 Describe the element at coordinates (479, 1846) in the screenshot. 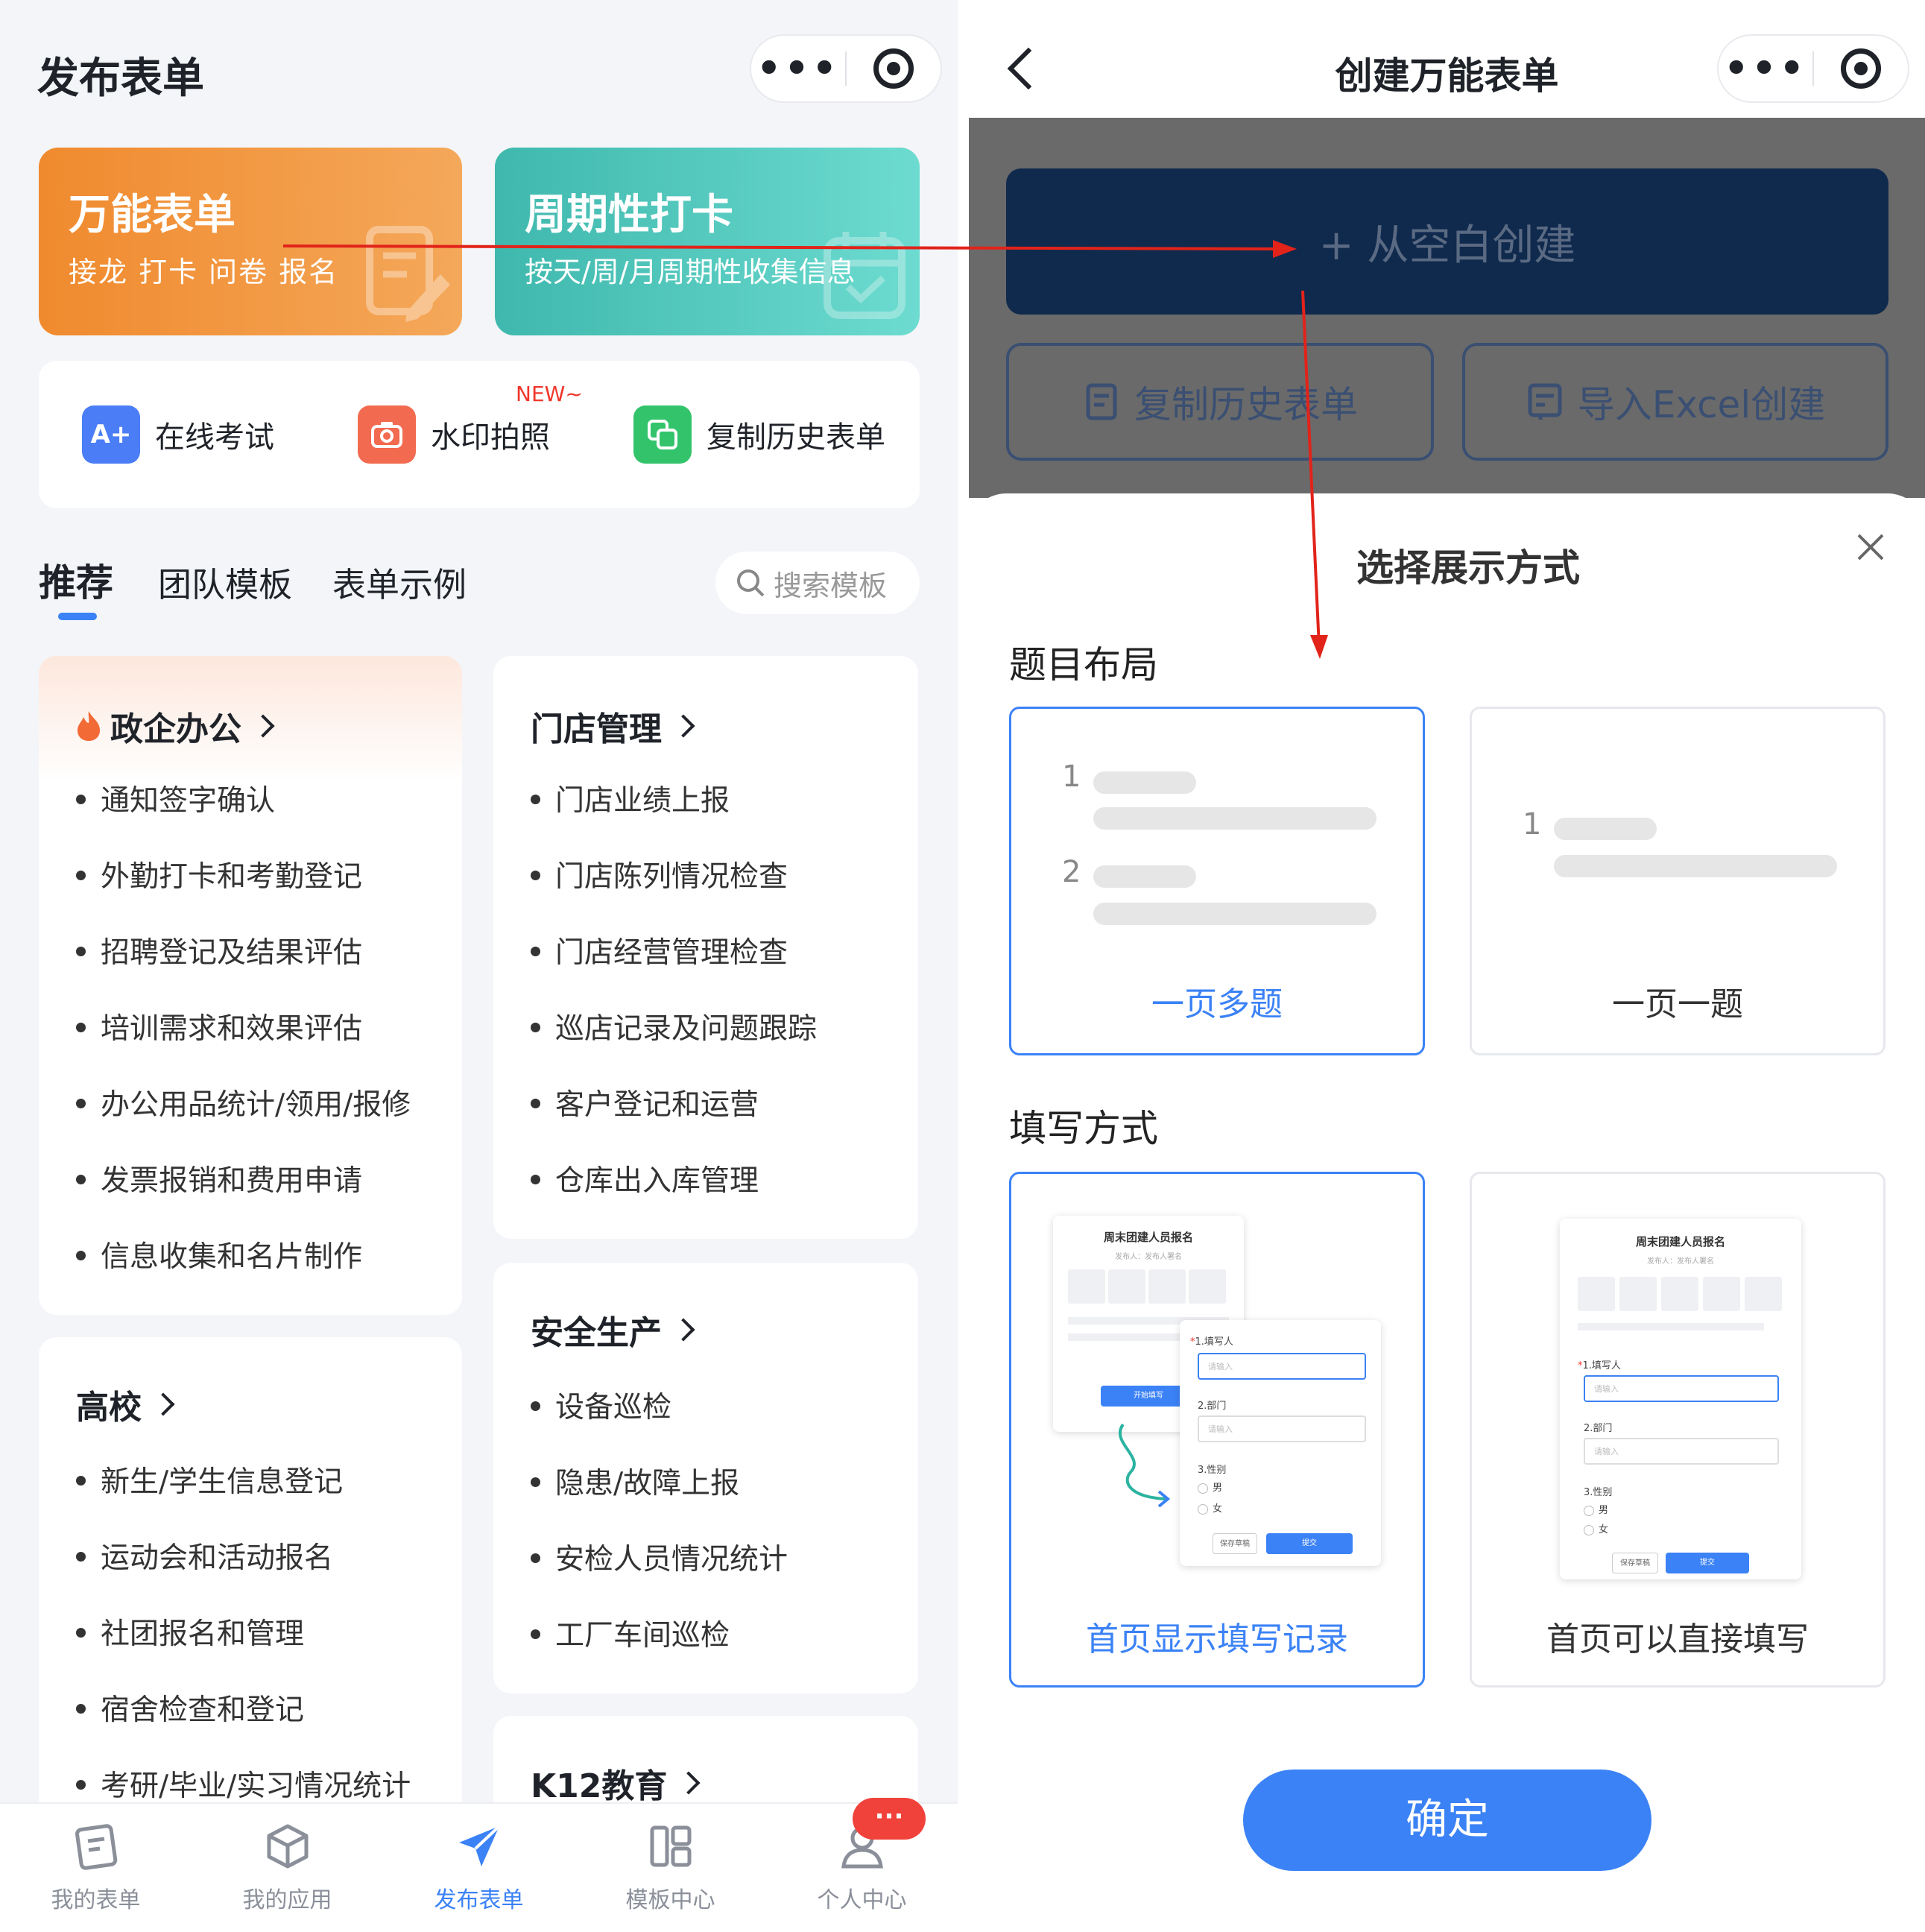

I see `send-icon` at that location.